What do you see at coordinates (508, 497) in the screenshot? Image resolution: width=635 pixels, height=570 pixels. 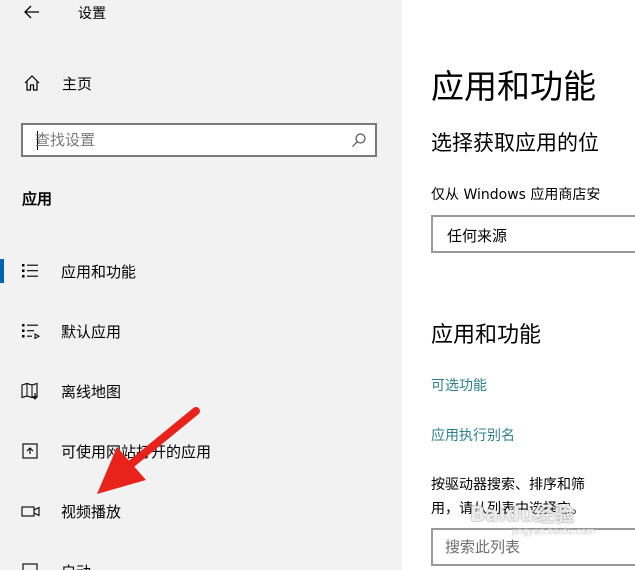 I see `apps-description: 按驱动器搜索、排序和筛 用，请从列表中选择它。` at bounding box center [508, 497].